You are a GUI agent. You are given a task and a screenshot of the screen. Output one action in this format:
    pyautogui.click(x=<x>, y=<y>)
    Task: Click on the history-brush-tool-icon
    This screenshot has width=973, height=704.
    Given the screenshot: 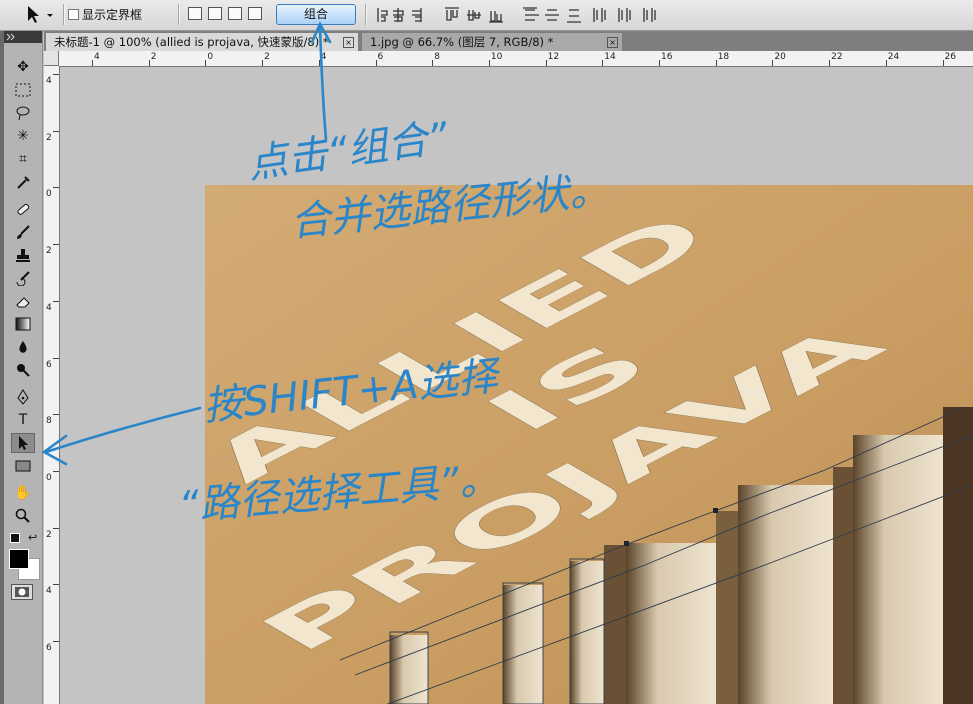 What is the action you would take?
    pyautogui.click(x=23, y=278)
    